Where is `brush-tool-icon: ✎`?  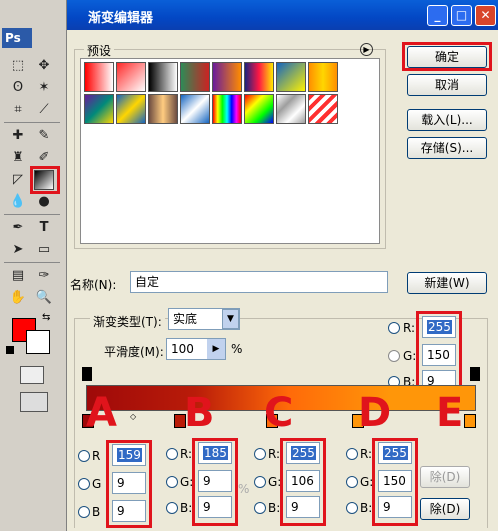 brush-tool-icon: ✎ is located at coordinates (44, 136).